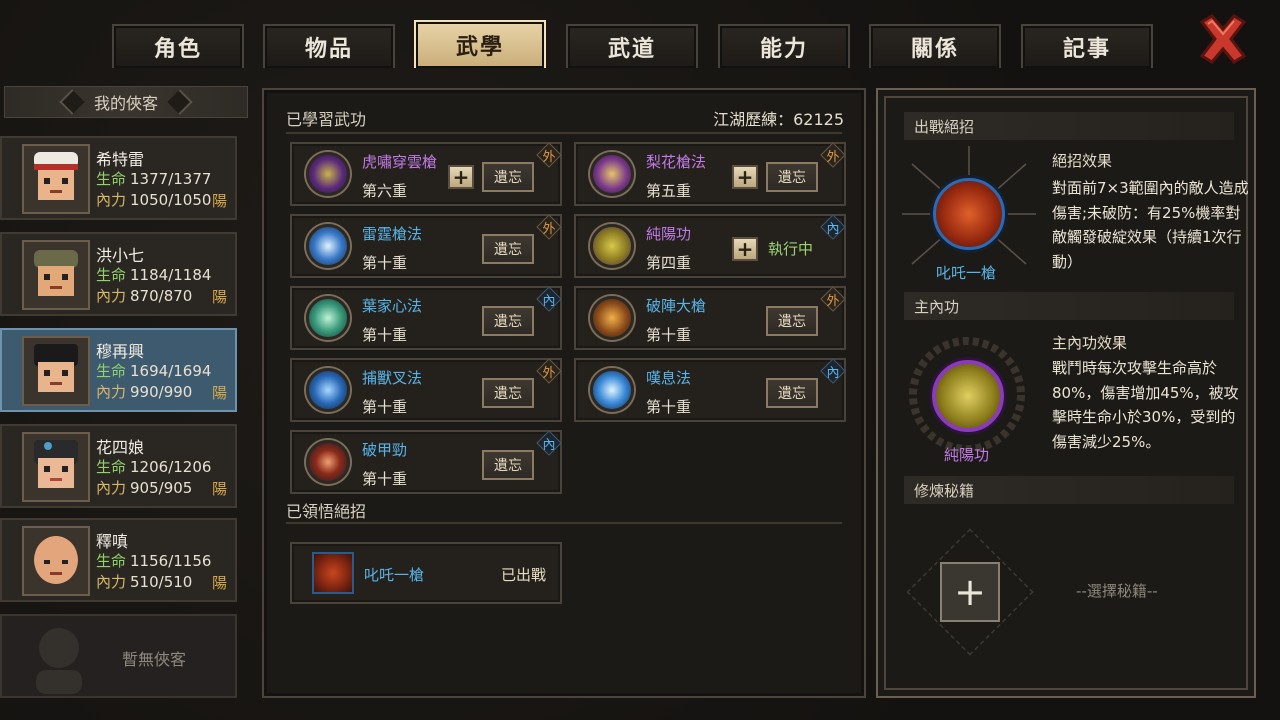  Describe the element at coordinates (120, 447) in the screenshot. I see `hero-name: 花四娘` at that location.